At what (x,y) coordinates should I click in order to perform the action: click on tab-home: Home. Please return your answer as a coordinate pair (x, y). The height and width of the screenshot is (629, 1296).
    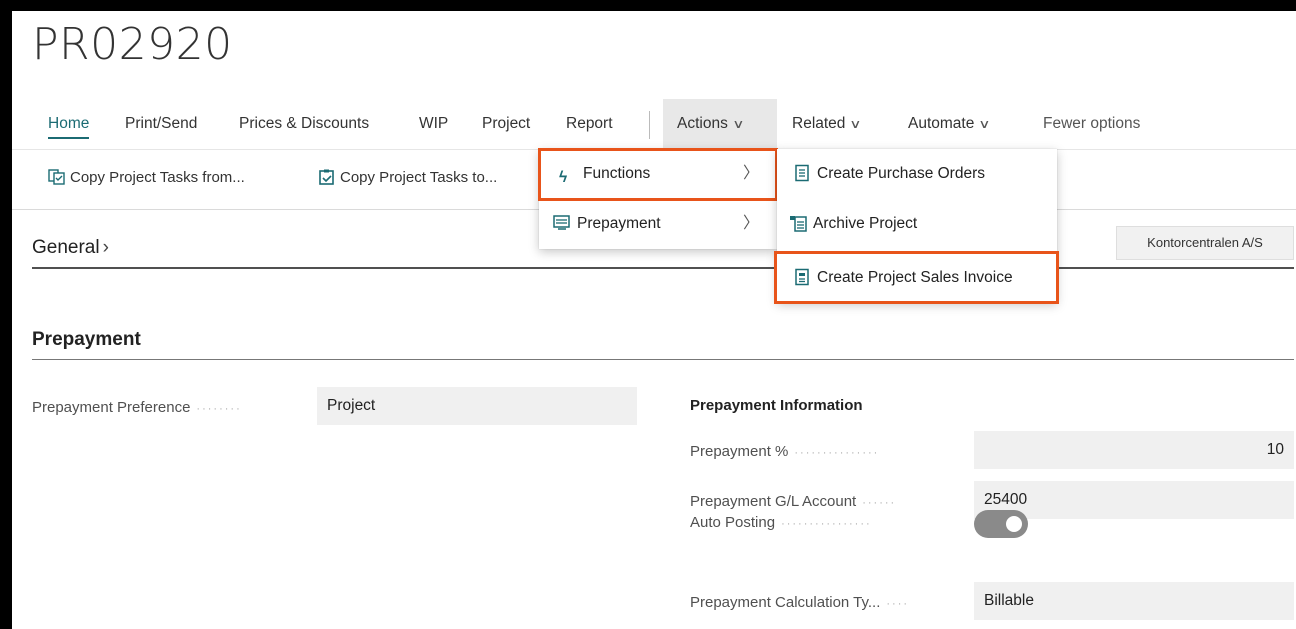
    Looking at the image, I should click on (69, 124).